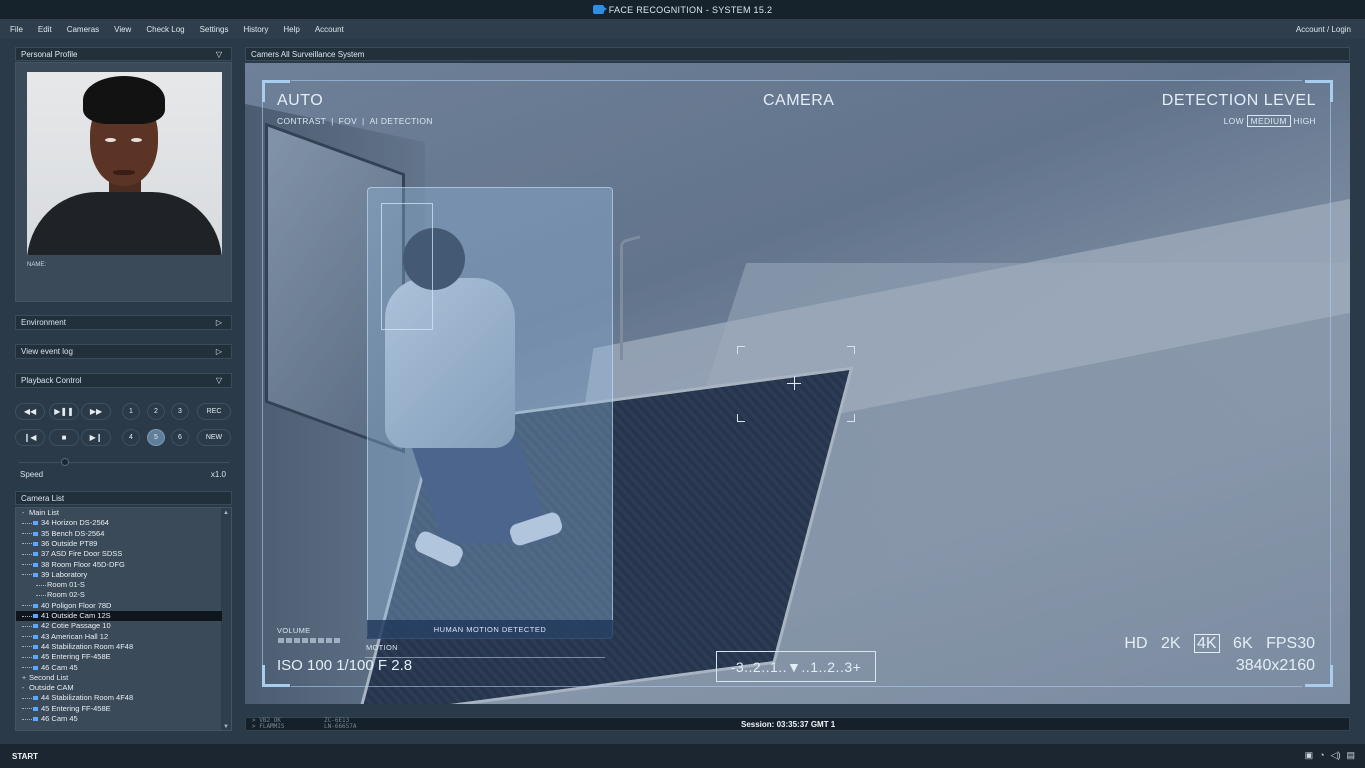 The width and height of the screenshot is (1365, 768). I want to click on menu-settings: Settings, so click(214, 29).